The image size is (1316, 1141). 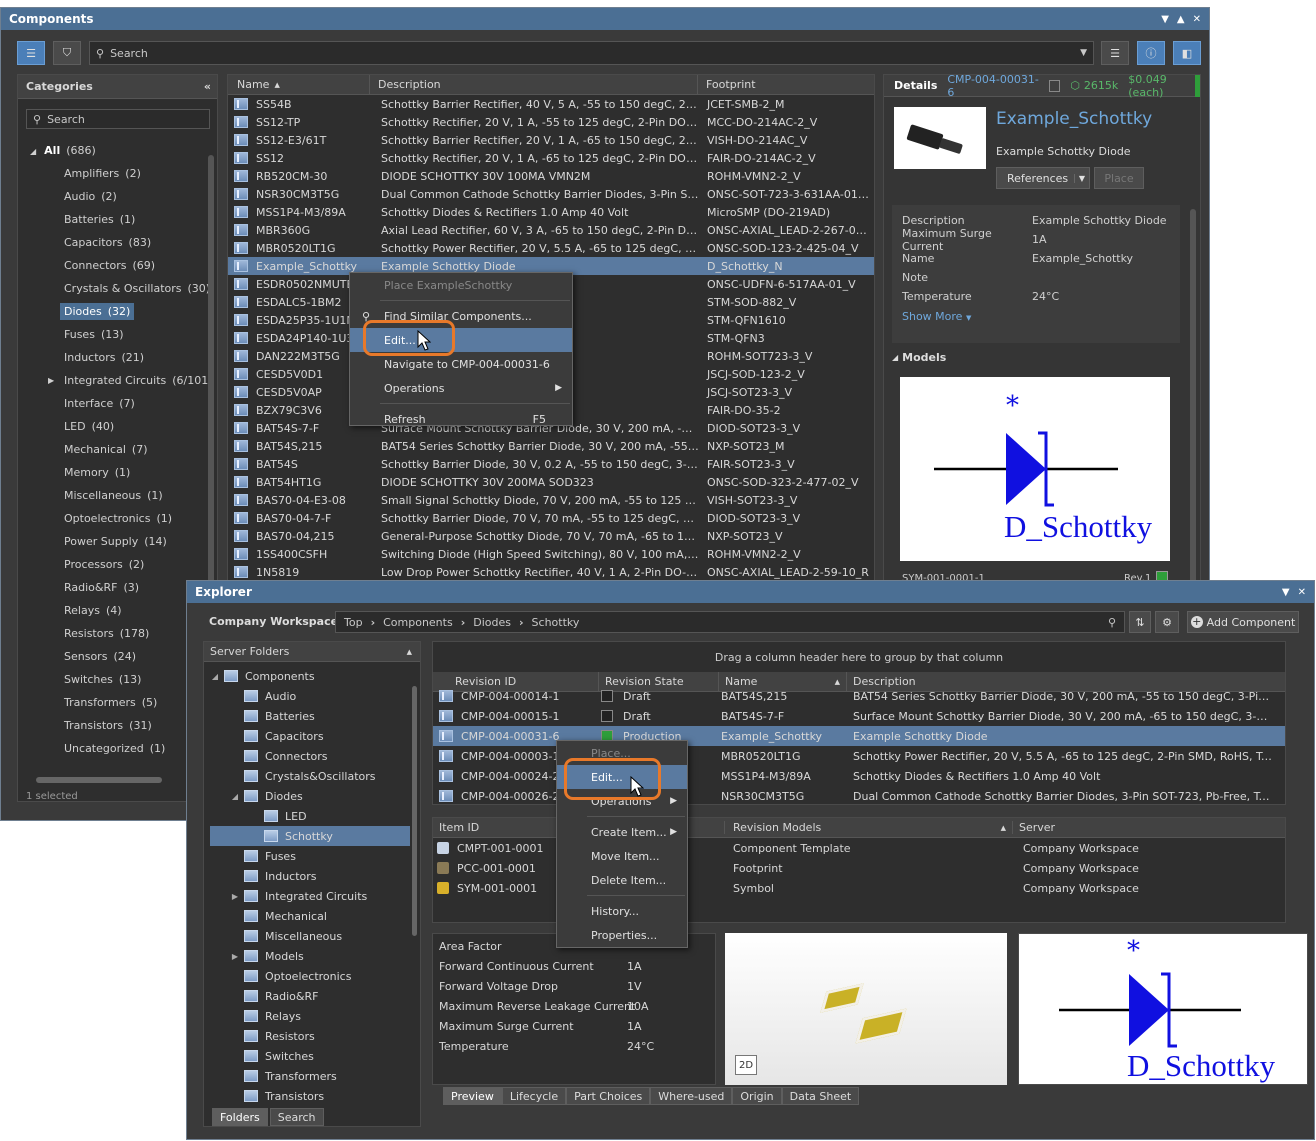 I want to click on tree-item: Schottky, so click(x=310, y=836).